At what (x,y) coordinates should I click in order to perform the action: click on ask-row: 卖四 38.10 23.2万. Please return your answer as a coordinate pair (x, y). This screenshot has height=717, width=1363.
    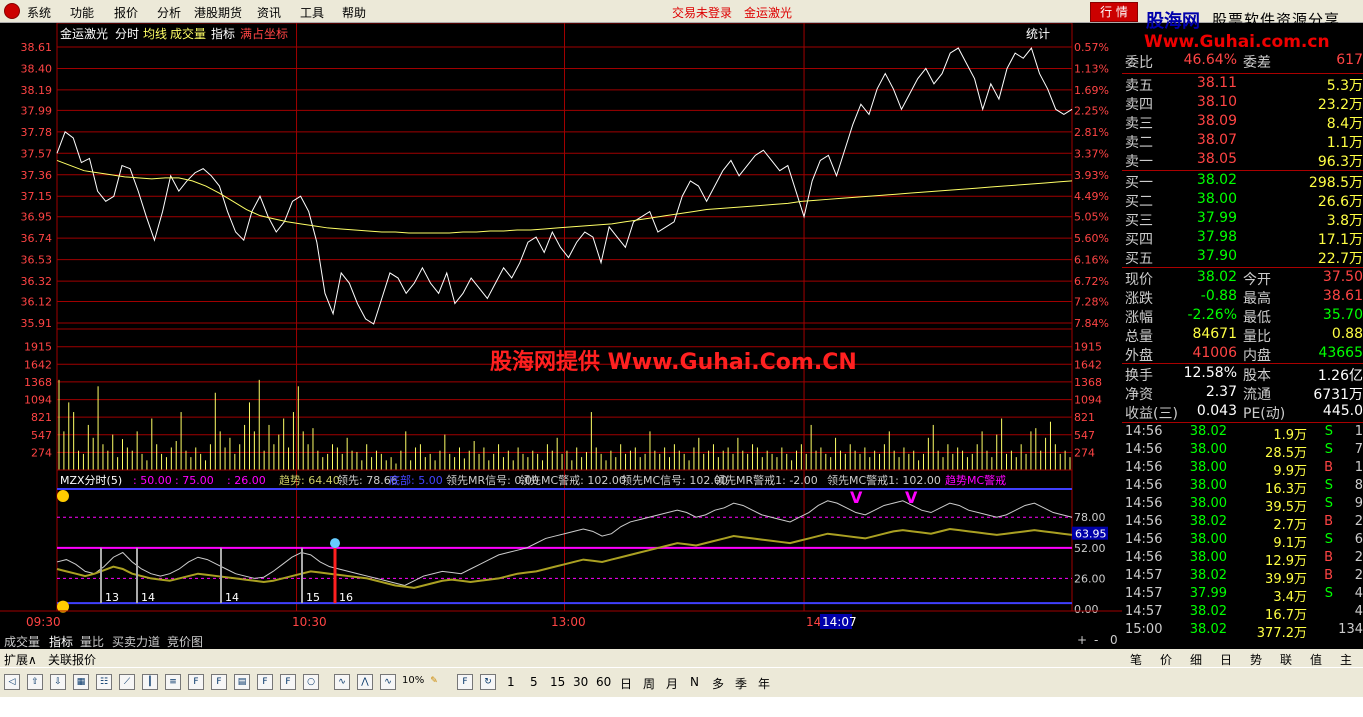
    Looking at the image, I should click on (1242, 103).